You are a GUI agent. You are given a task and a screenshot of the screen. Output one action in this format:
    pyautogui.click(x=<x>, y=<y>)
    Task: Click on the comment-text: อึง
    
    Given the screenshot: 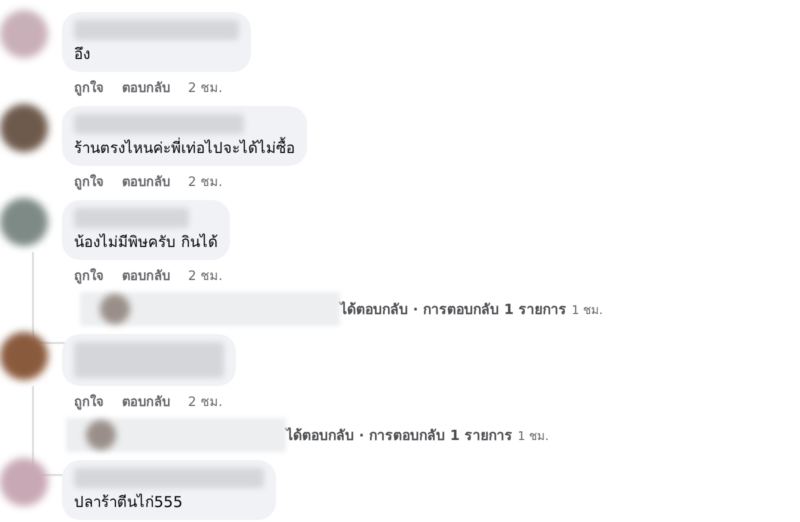 What is the action you would take?
    pyautogui.click(x=82, y=54)
    